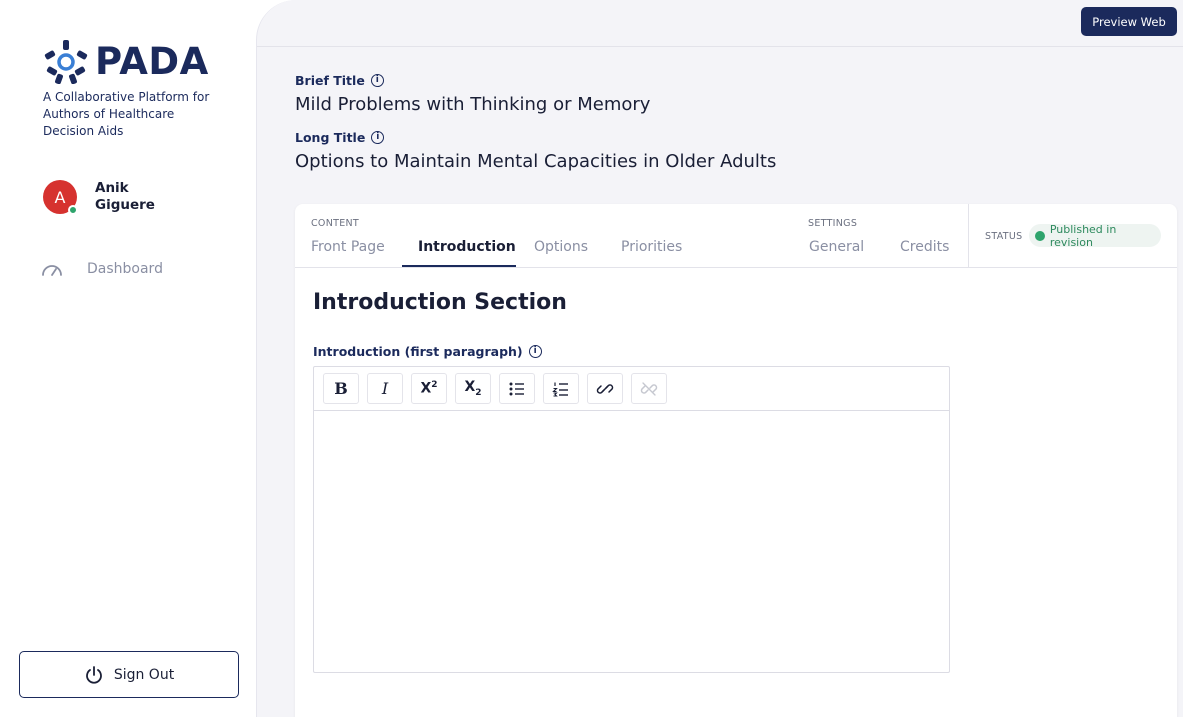 Image resolution: width=1183 pixels, height=717 pixels. What do you see at coordinates (330, 137) in the screenshot?
I see `long-title-label-text: Long Title` at bounding box center [330, 137].